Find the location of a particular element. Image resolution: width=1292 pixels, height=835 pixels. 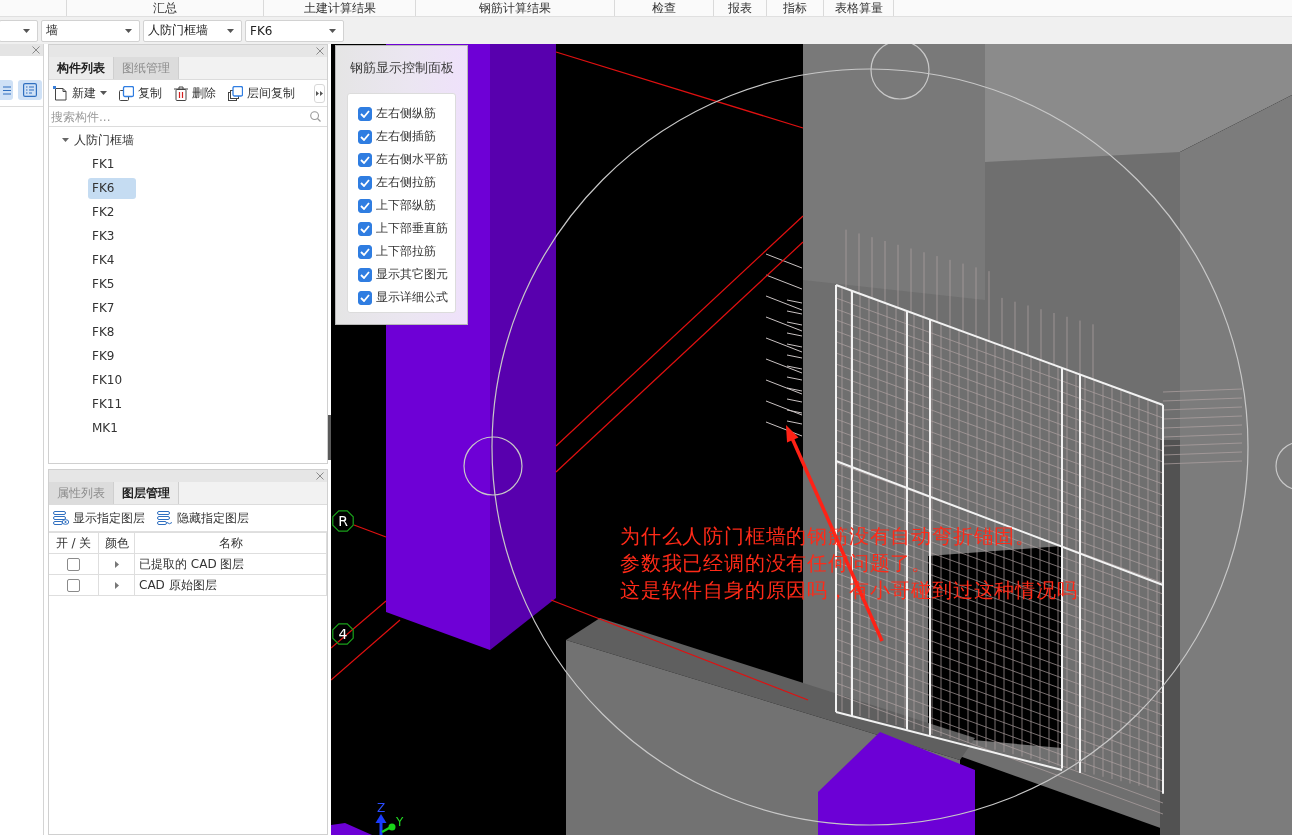

dropdown-field is located at coordinates (19, 30).